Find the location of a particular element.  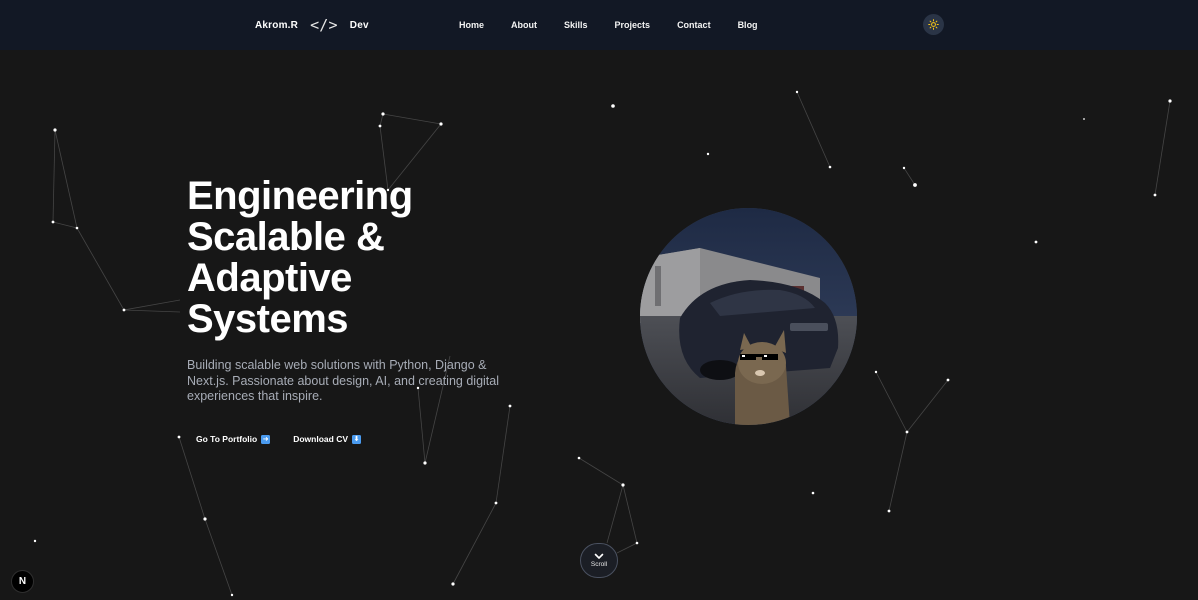

profile-photo-illustration is located at coordinates (748, 316).